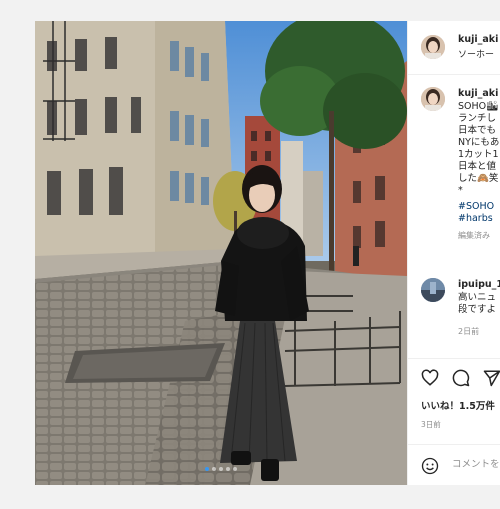 Image resolution: width=500 pixels, height=509 pixels. I want to click on author-avatar, so click(433, 47).